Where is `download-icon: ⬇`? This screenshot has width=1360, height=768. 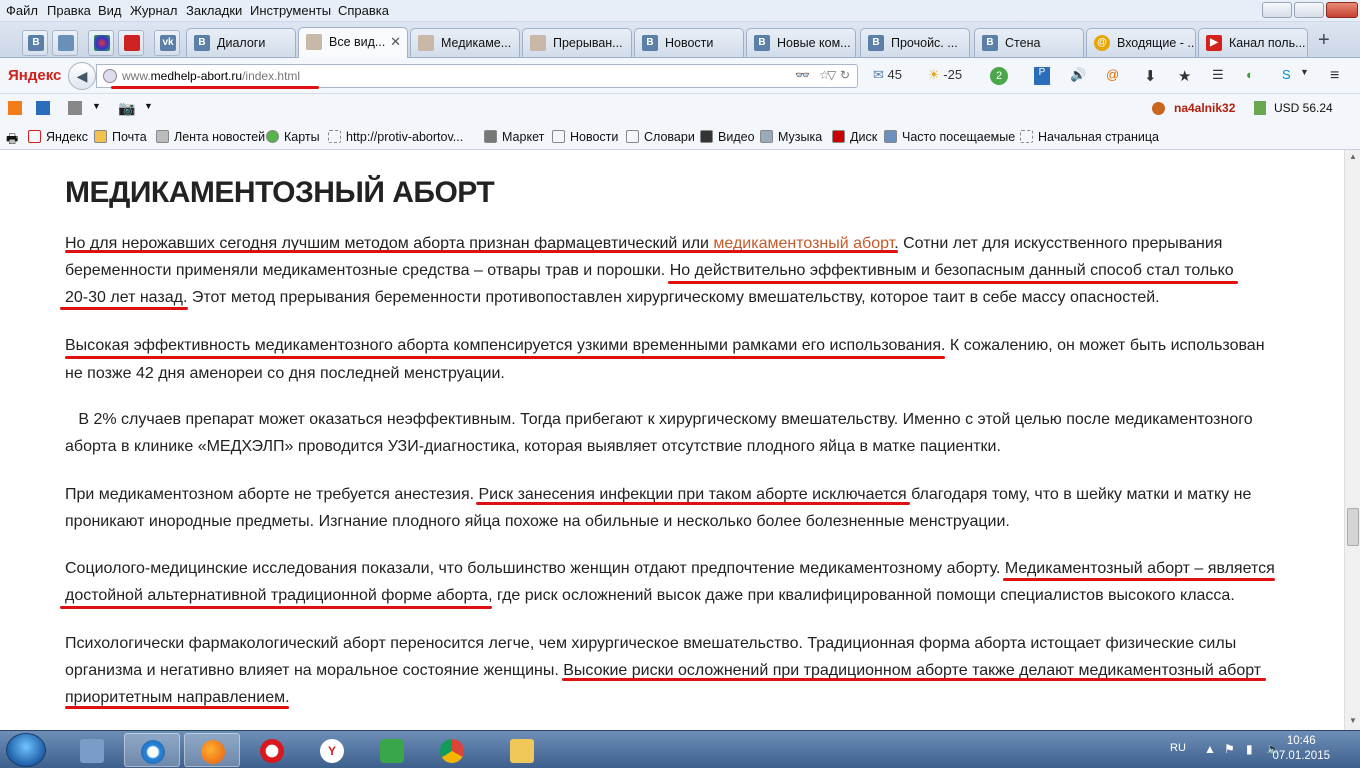 download-icon: ⬇ is located at coordinates (1150, 76).